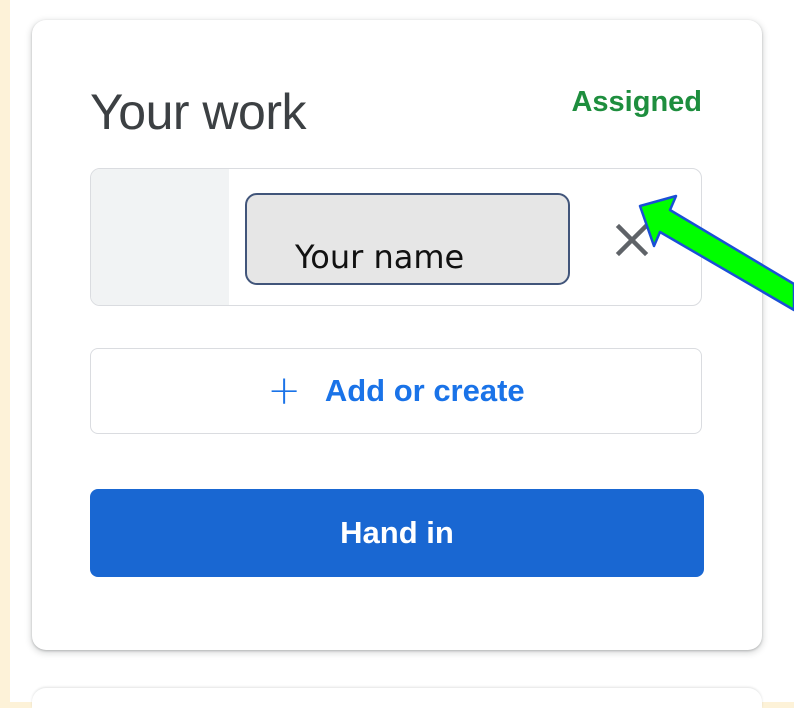 The height and width of the screenshot is (708, 794). I want to click on attachment-thumbnail, so click(160, 237).